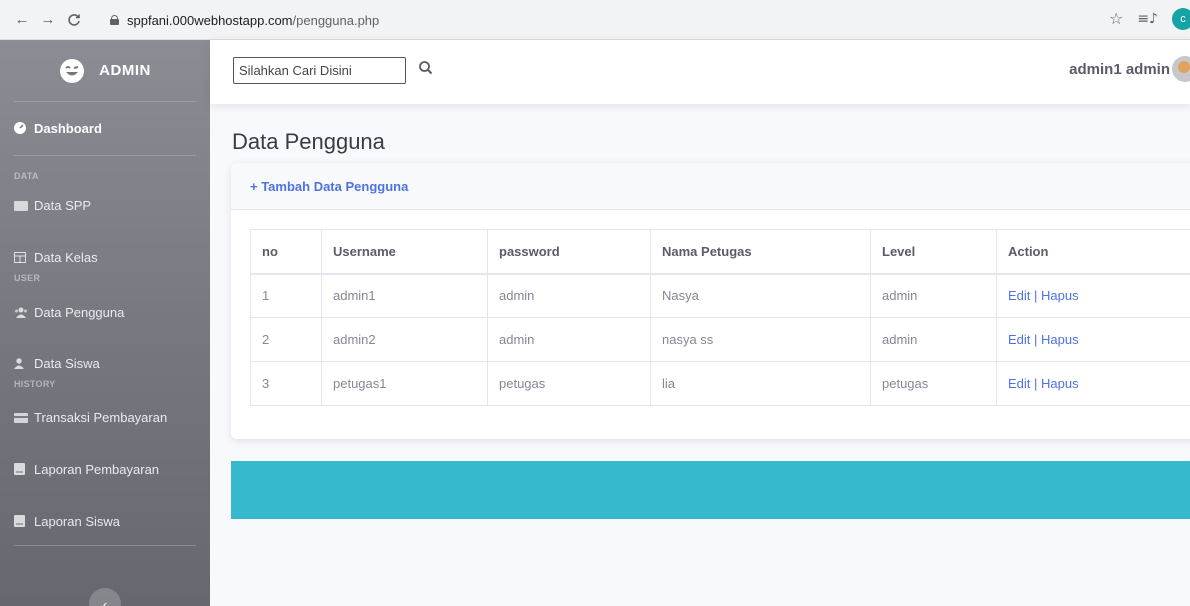 The height and width of the screenshot is (606, 1190). Describe the element at coordinates (21, 417) in the screenshot. I see `credit-card-icon` at that location.